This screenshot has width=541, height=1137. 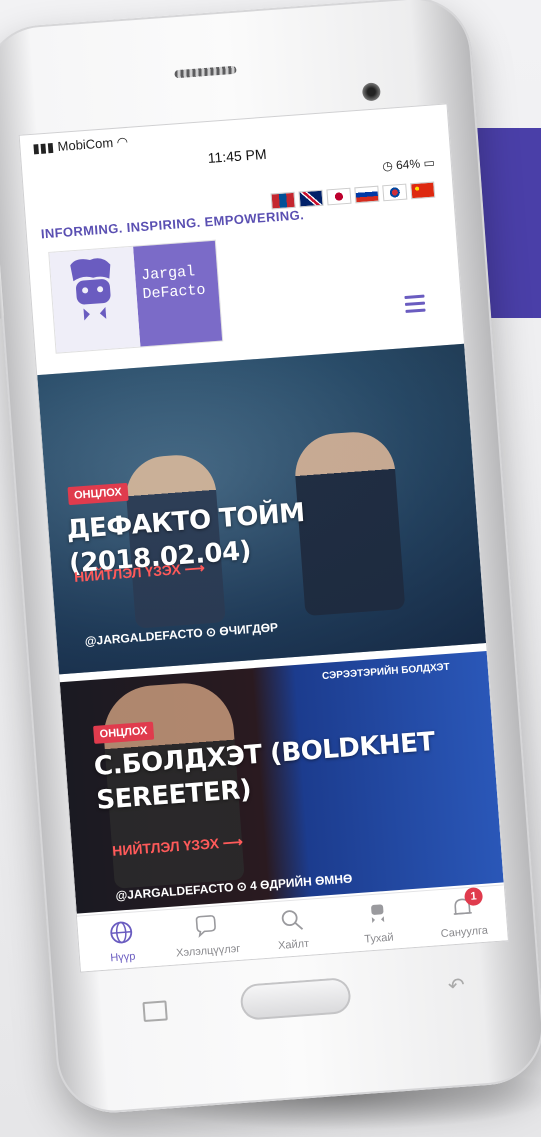 I want to click on article-time: ӨЧИГДӨР, so click(x=248, y=629).